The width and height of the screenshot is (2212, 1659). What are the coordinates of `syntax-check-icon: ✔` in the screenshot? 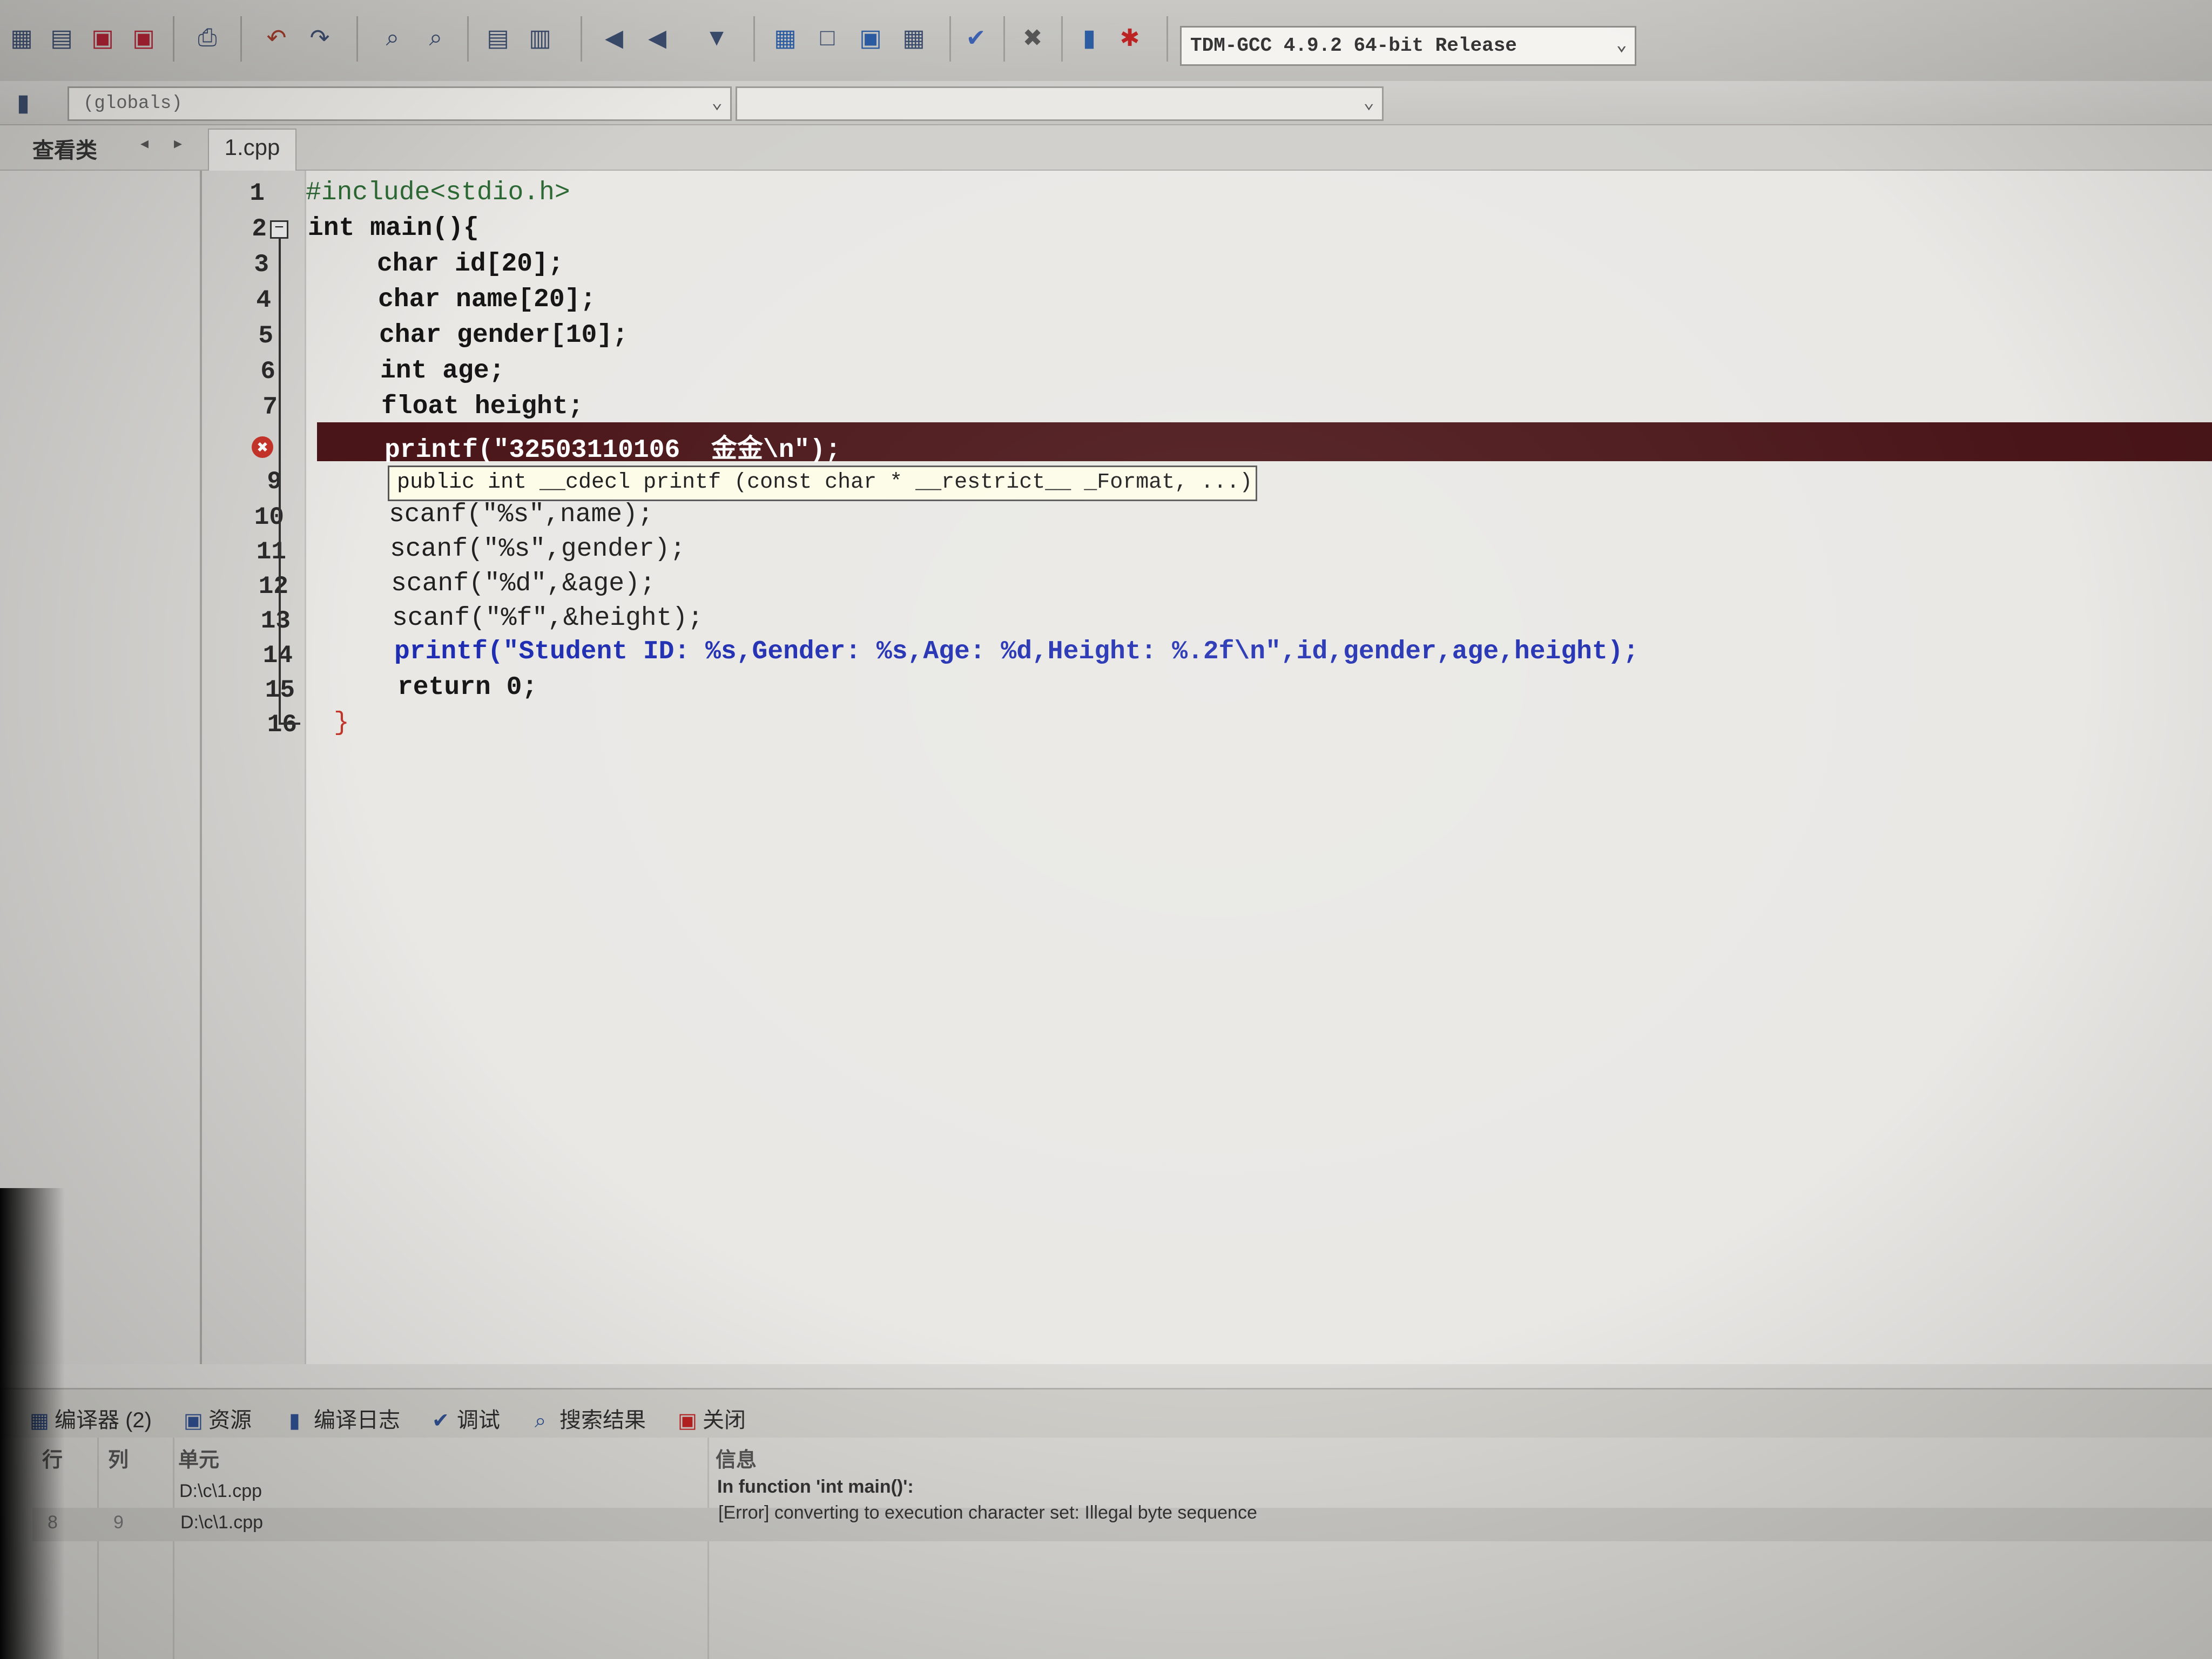 It's located at (976, 38).